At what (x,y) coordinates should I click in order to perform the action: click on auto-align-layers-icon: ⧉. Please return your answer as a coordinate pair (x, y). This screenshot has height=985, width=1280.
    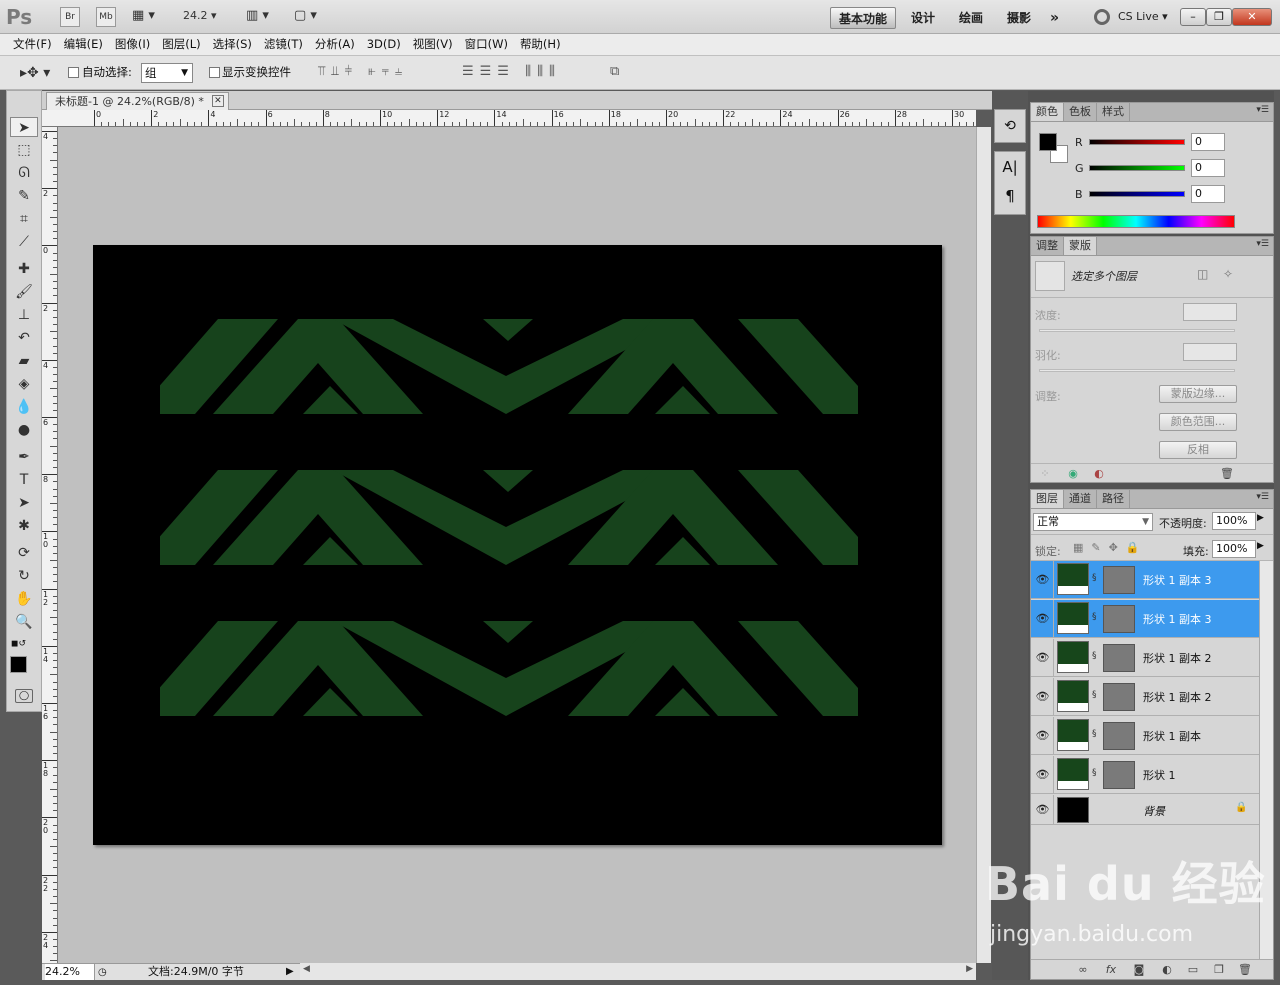
    Looking at the image, I should click on (614, 71).